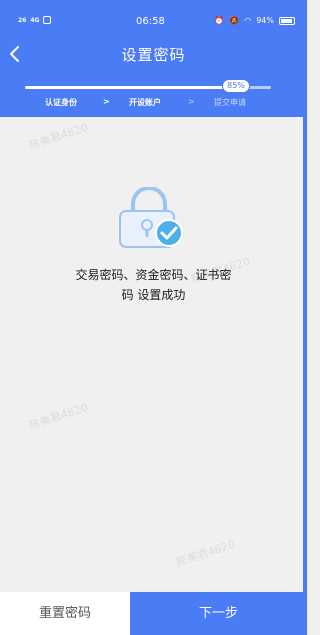  Describe the element at coordinates (153, 275) in the screenshot. I see `success-message-line-1: 交易密码、资金密码、证书密` at that location.